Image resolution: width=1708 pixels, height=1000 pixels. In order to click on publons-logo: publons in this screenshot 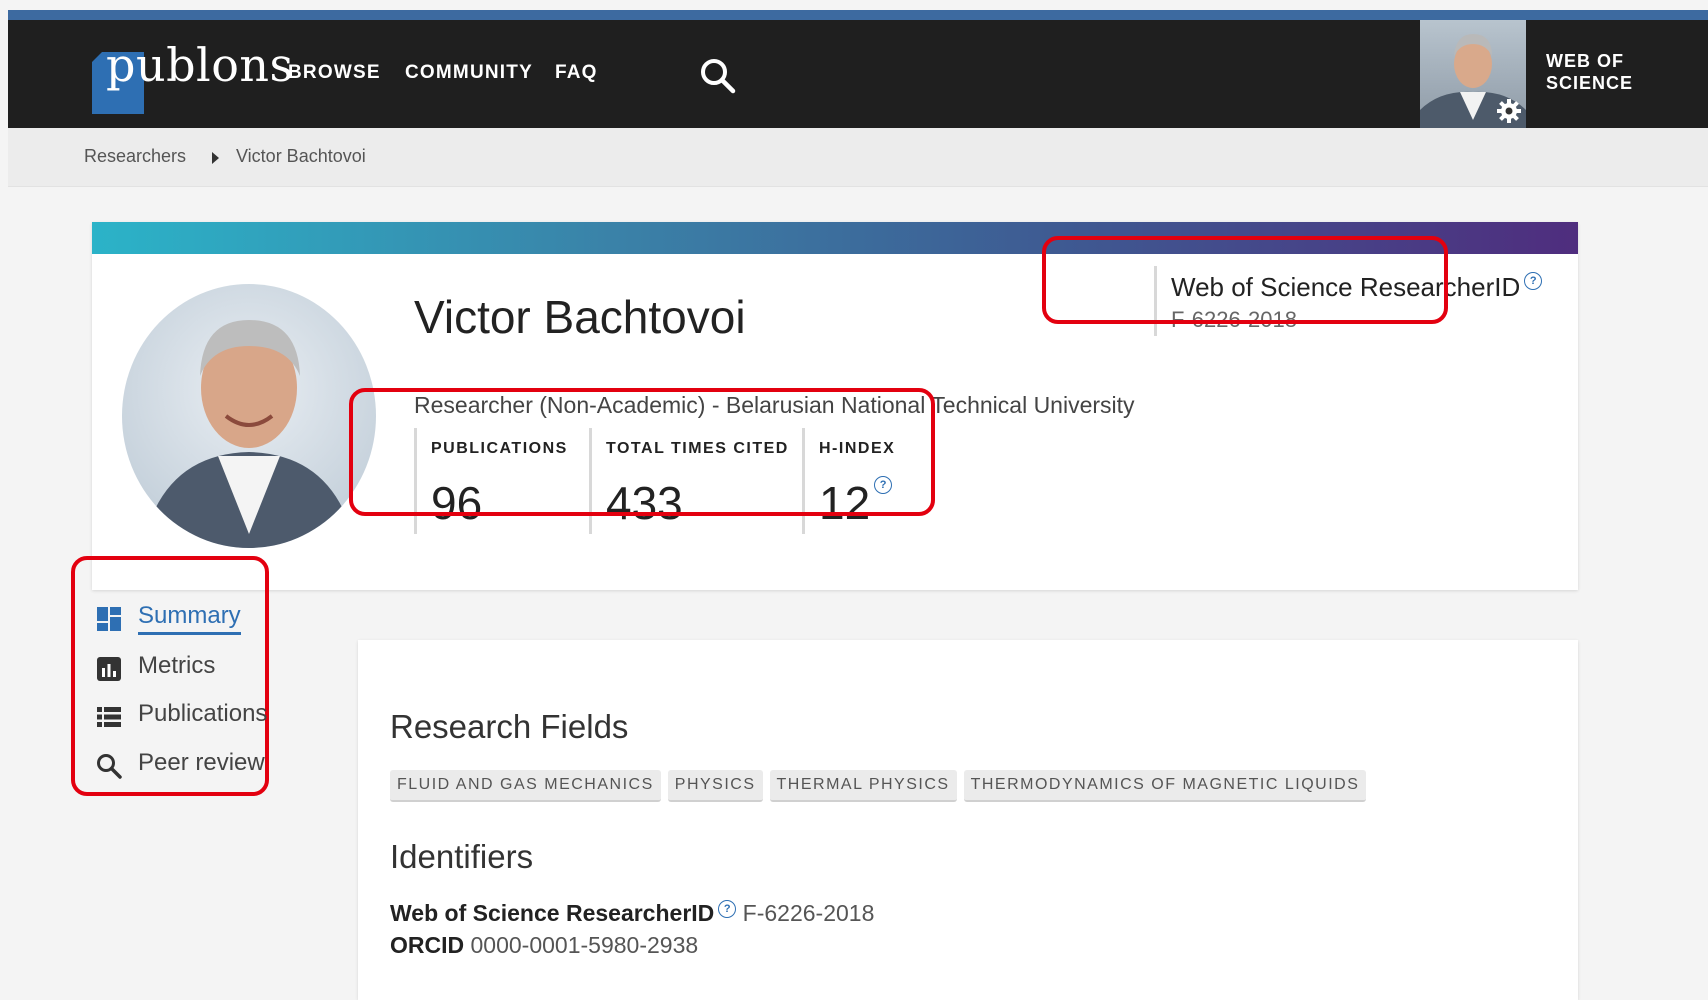, I will do `click(192, 76)`.